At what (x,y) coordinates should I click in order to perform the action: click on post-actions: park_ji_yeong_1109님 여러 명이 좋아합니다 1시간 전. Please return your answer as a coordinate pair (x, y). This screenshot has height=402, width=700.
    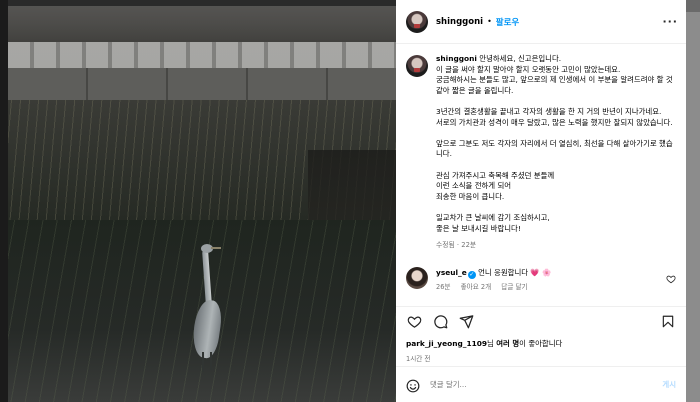
    Looking at the image, I should click on (541, 336).